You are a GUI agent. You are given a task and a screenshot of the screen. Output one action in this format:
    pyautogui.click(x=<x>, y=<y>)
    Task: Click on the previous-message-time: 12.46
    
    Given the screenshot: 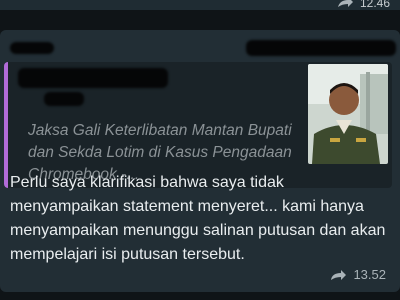 What is the action you would take?
    pyautogui.click(x=374, y=5)
    